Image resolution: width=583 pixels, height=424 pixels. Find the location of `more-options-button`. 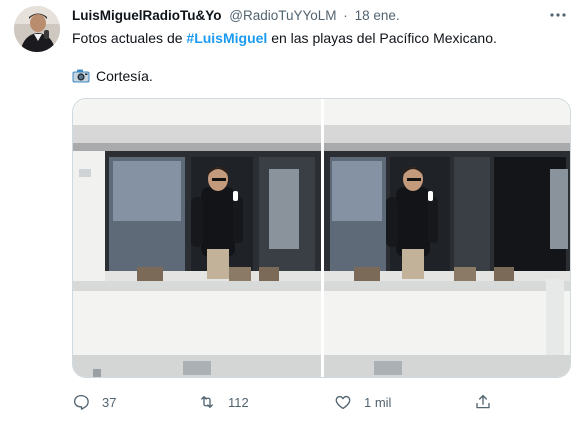

more-options-button is located at coordinates (558, 15).